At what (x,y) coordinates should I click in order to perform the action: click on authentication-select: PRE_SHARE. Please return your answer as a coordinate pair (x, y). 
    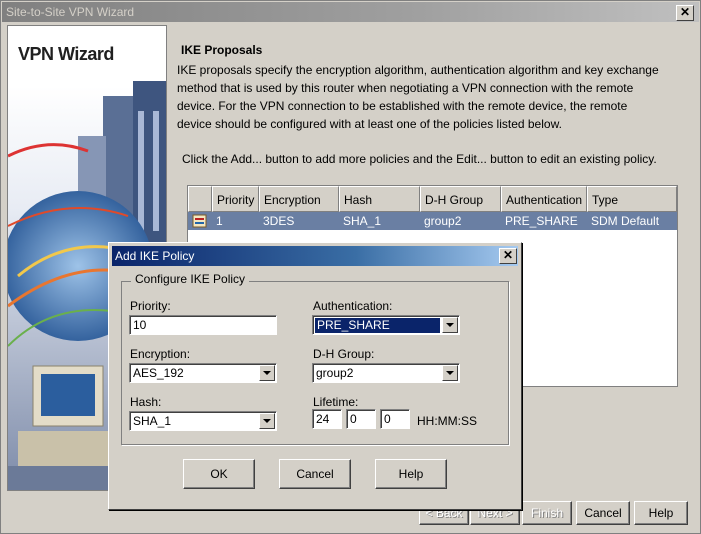
    Looking at the image, I should click on (386, 325).